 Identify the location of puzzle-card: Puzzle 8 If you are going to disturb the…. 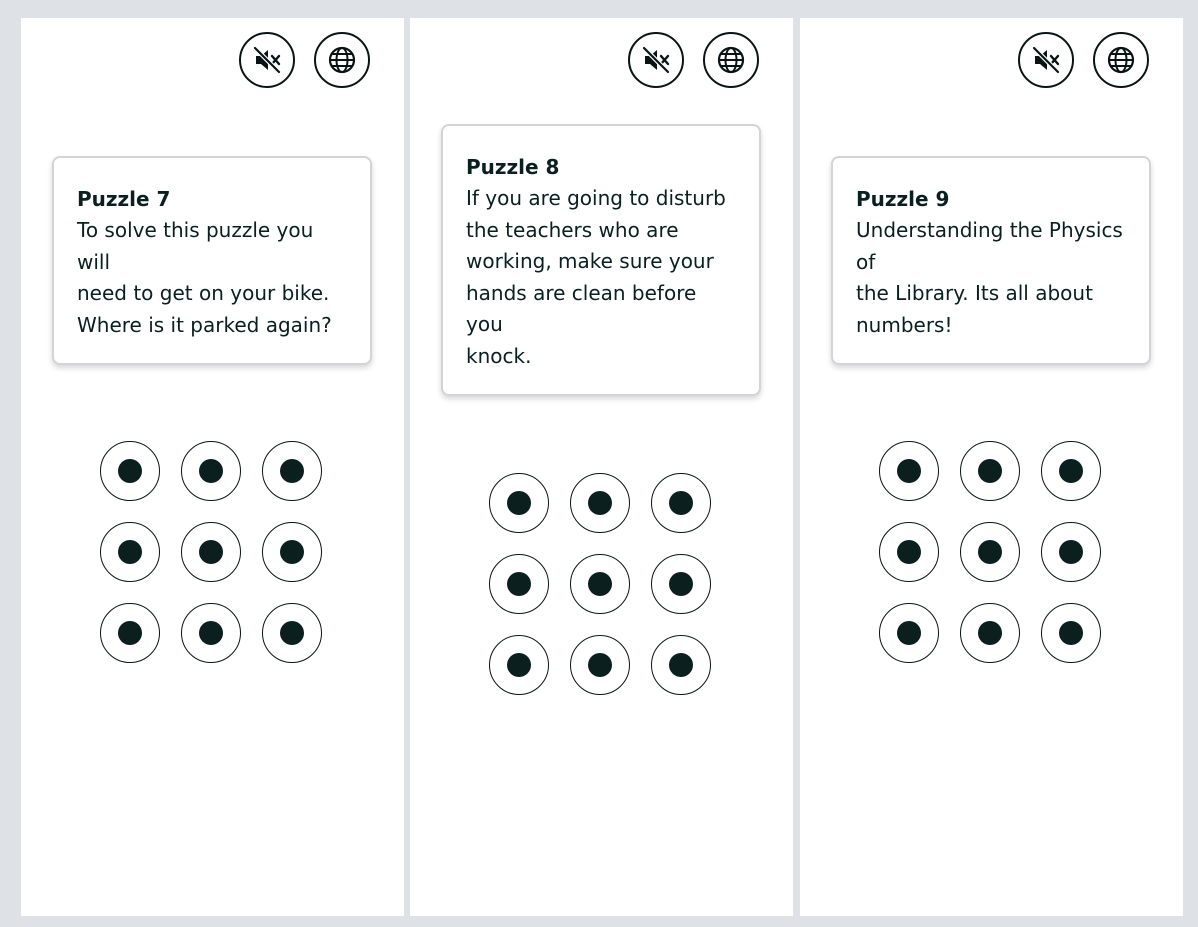
(601, 260).